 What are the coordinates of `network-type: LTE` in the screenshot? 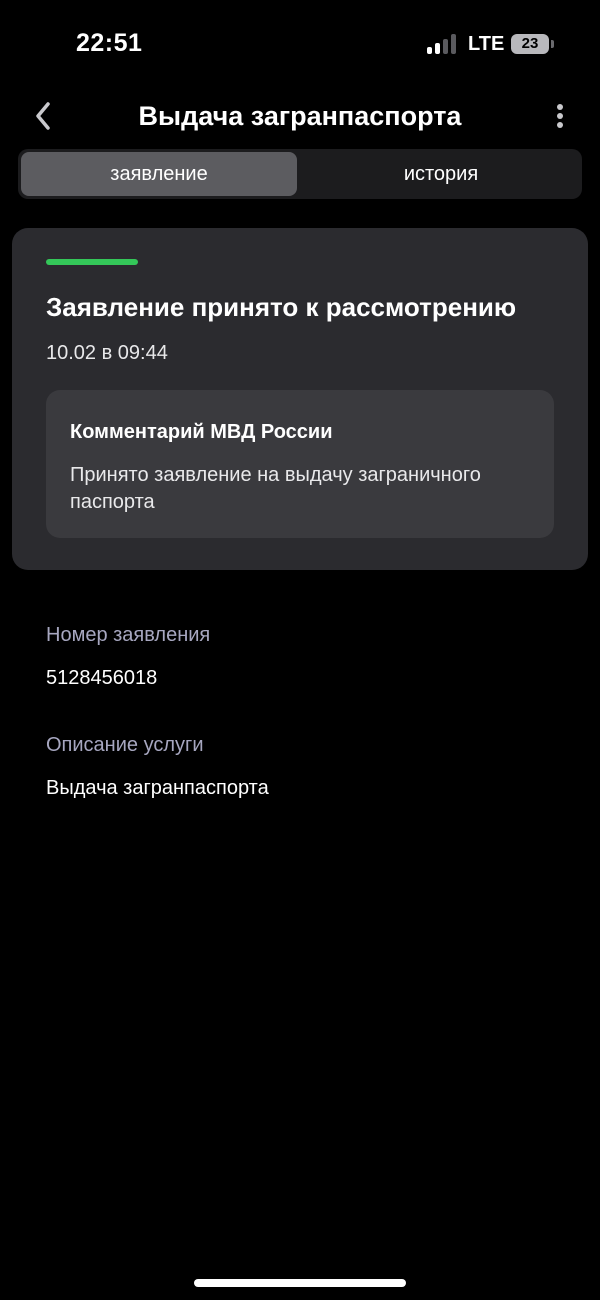 It's located at (486, 44).